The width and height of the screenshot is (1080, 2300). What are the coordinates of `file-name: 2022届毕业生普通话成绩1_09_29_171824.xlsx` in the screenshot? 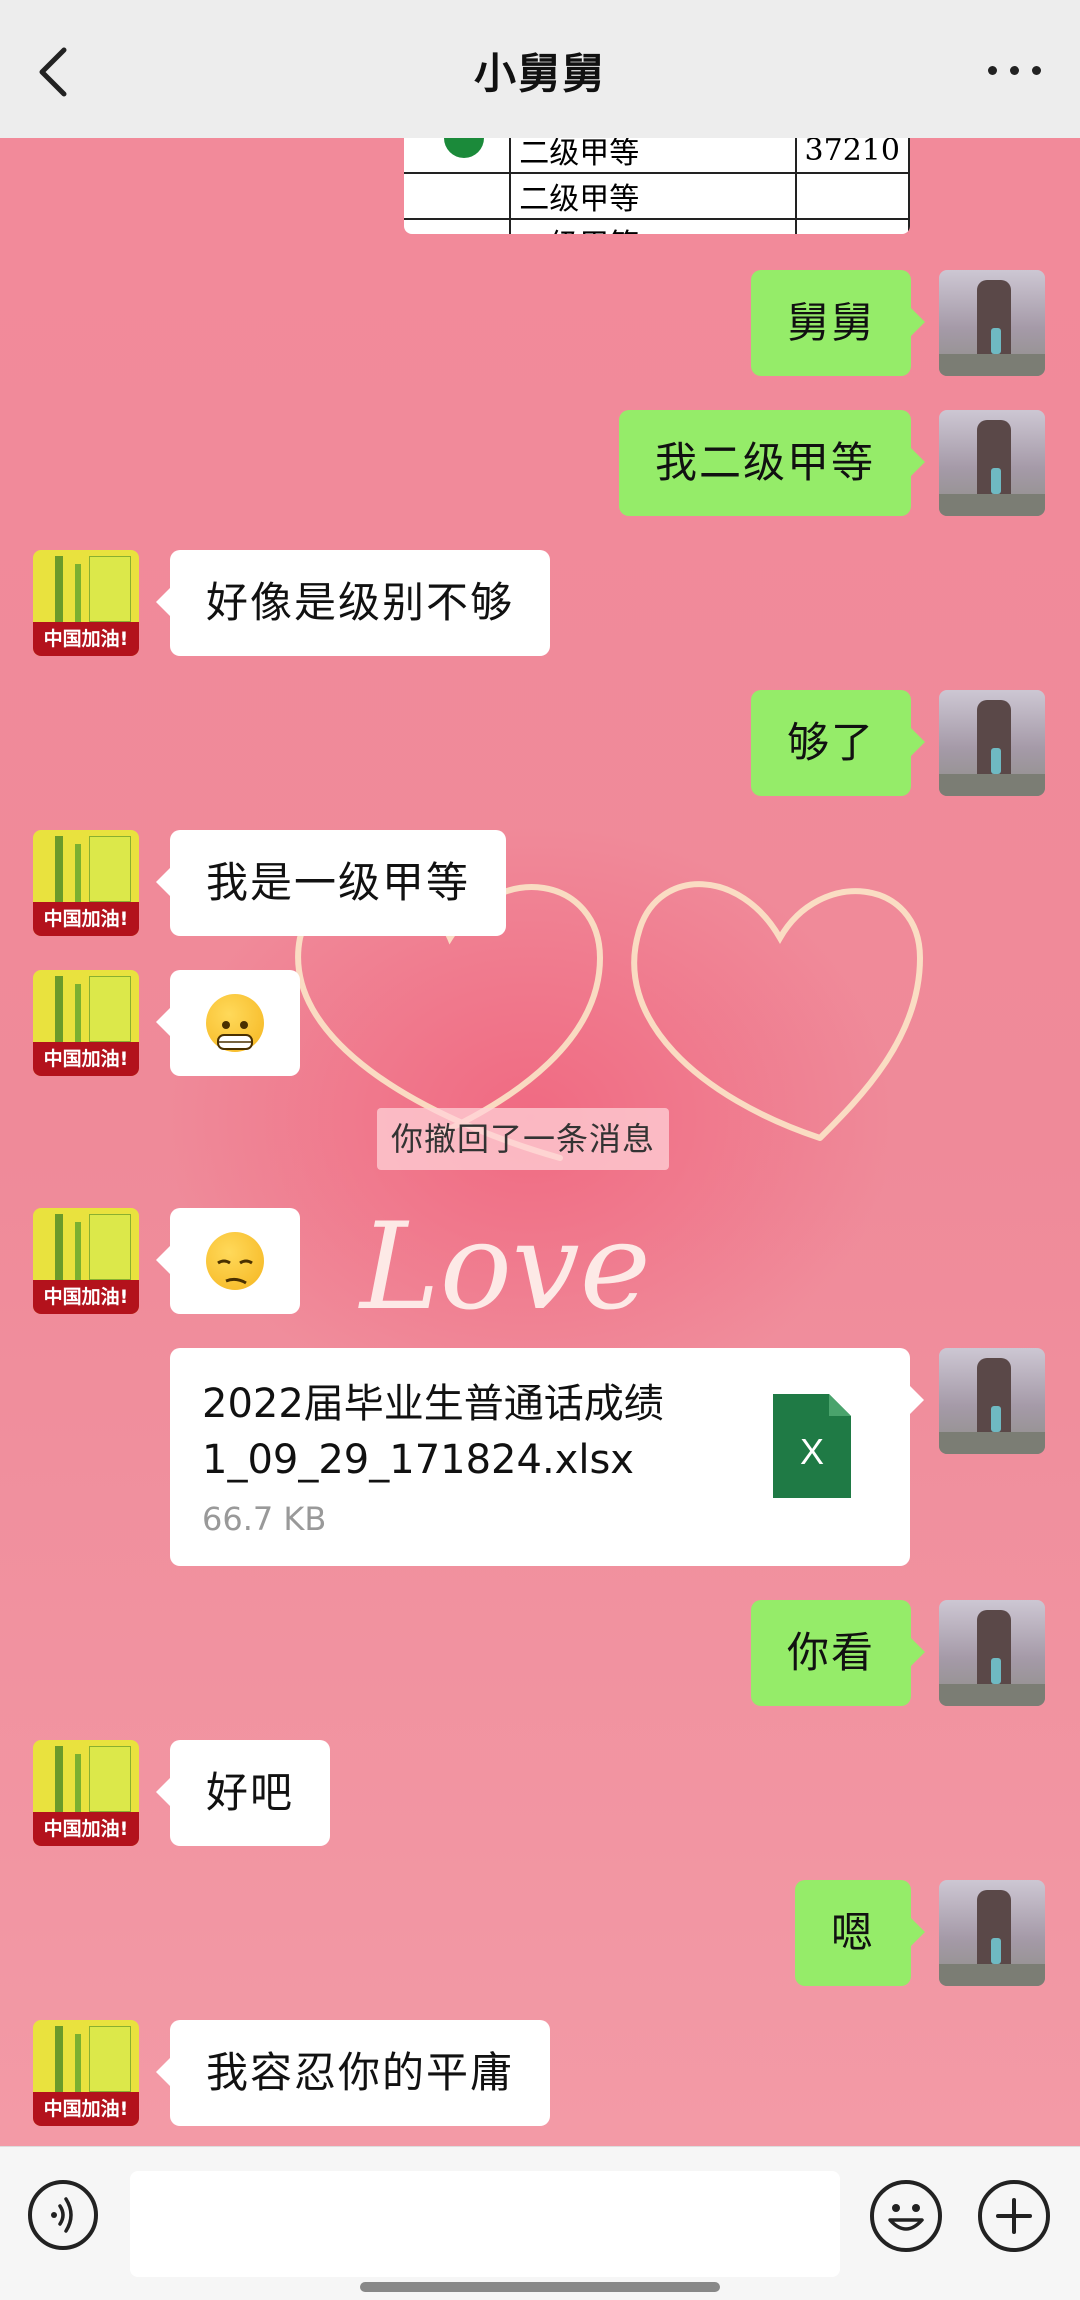 It's located at (433, 1432).